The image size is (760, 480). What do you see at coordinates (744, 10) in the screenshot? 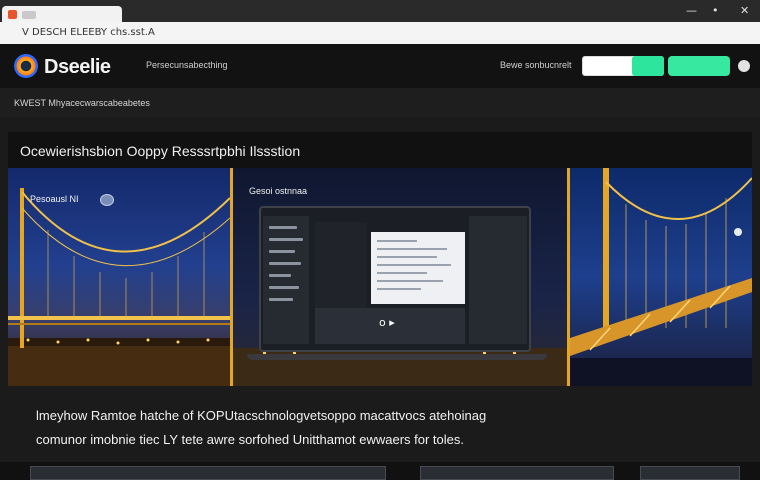
I see `close-icon: ✕` at bounding box center [744, 10].